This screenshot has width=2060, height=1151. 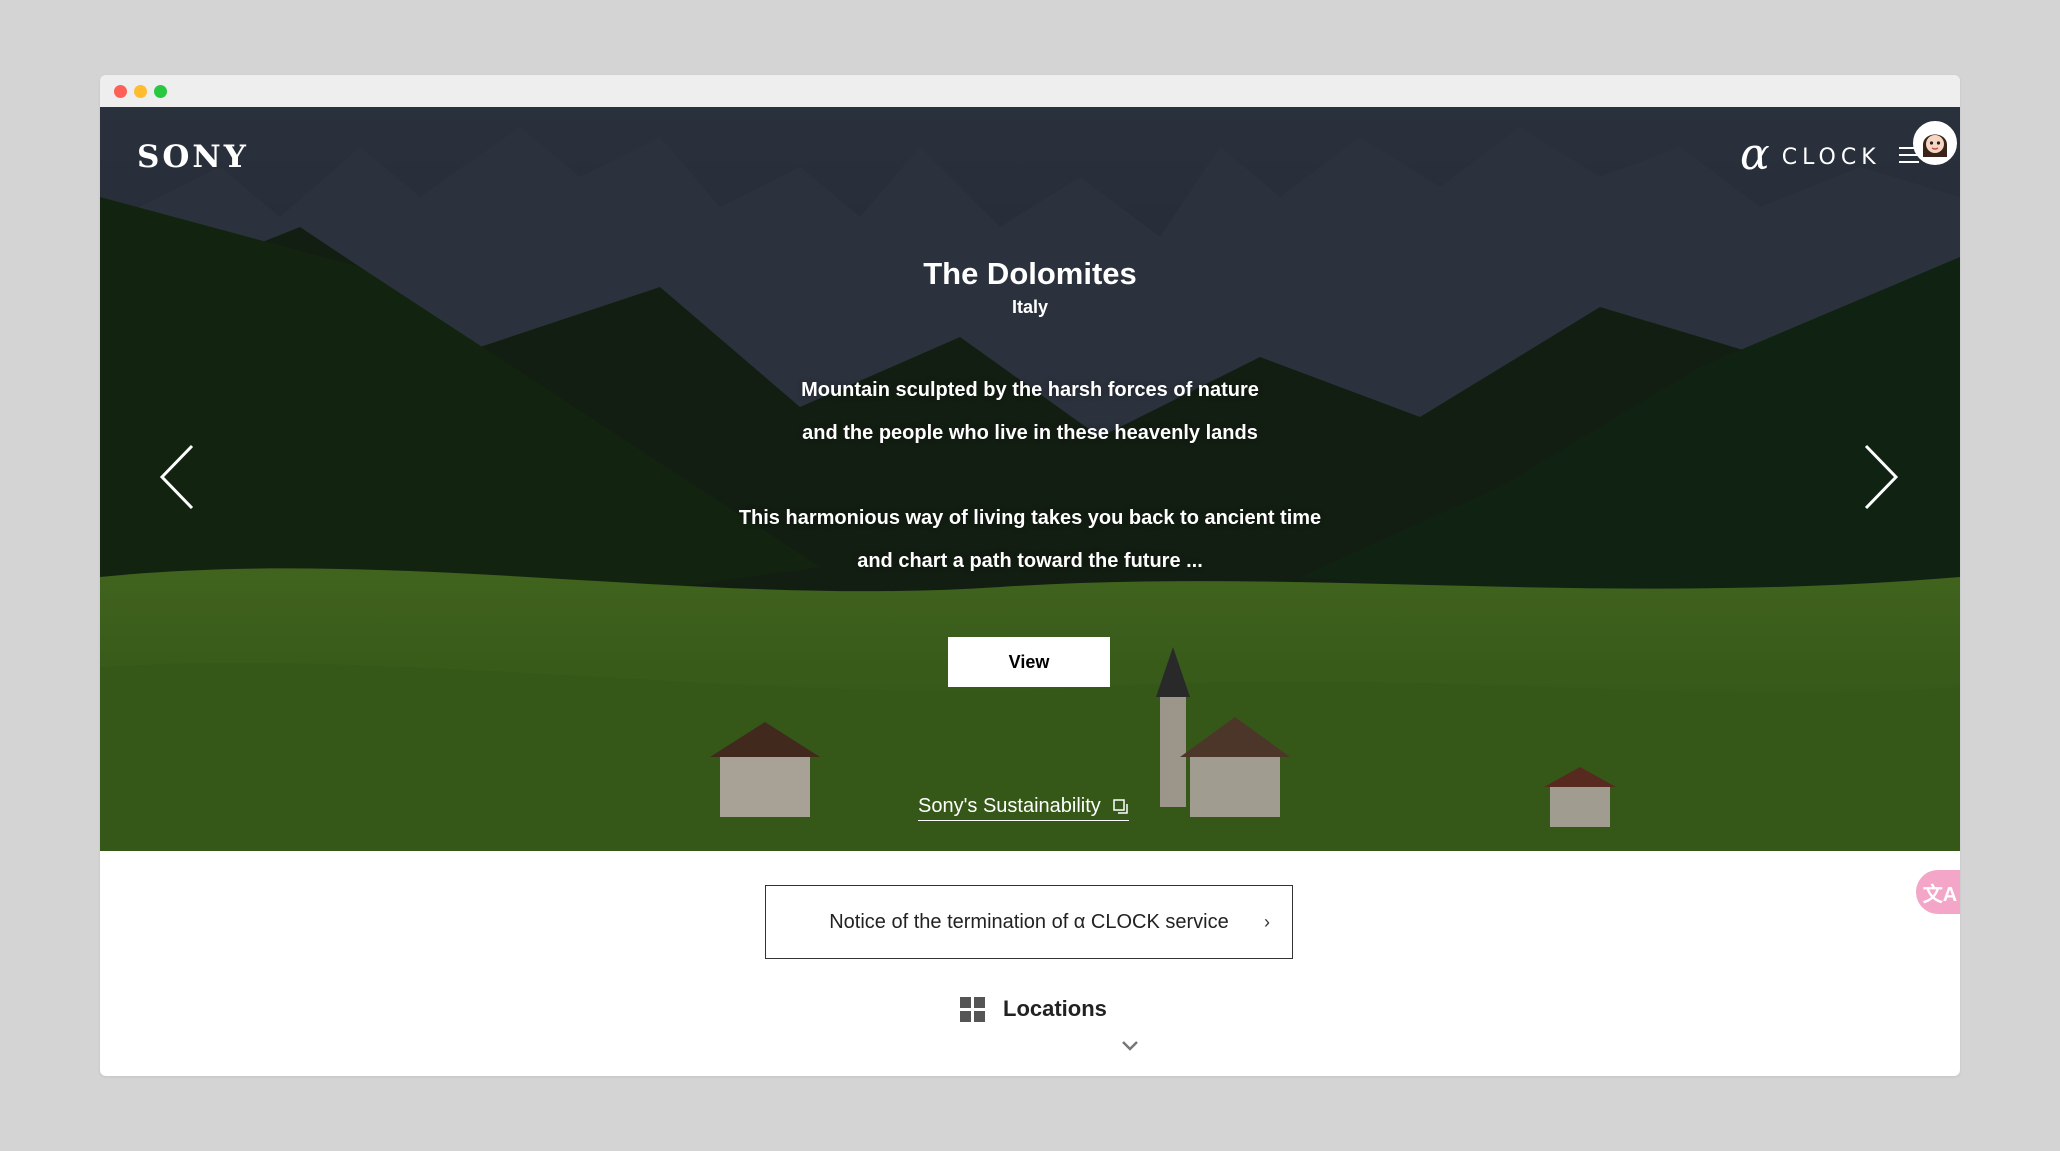 I want to click on chevron-right-icon, so click(x=1880, y=477).